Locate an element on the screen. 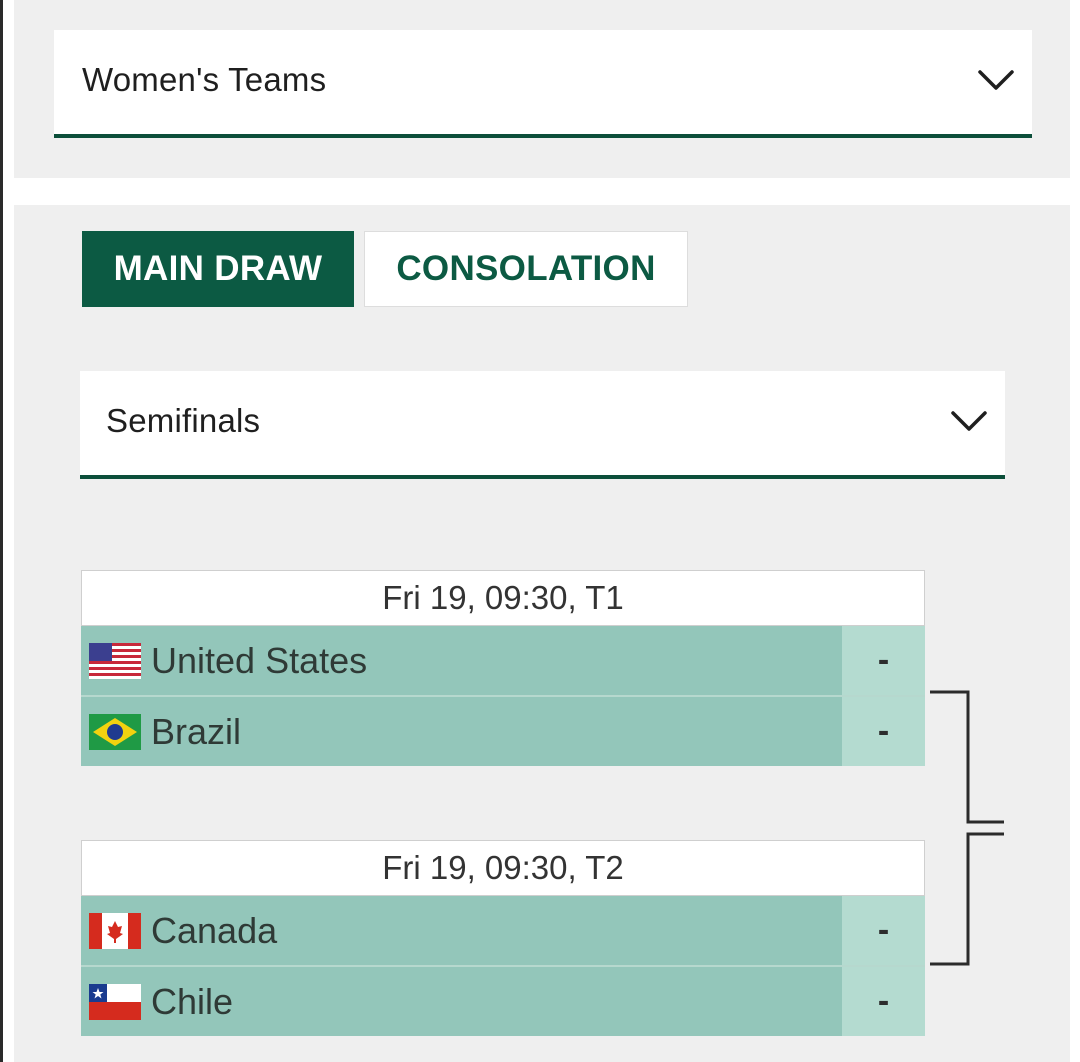 The width and height of the screenshot is (1080, 1062). left-edge-divider is located at coordinates (1, 531).